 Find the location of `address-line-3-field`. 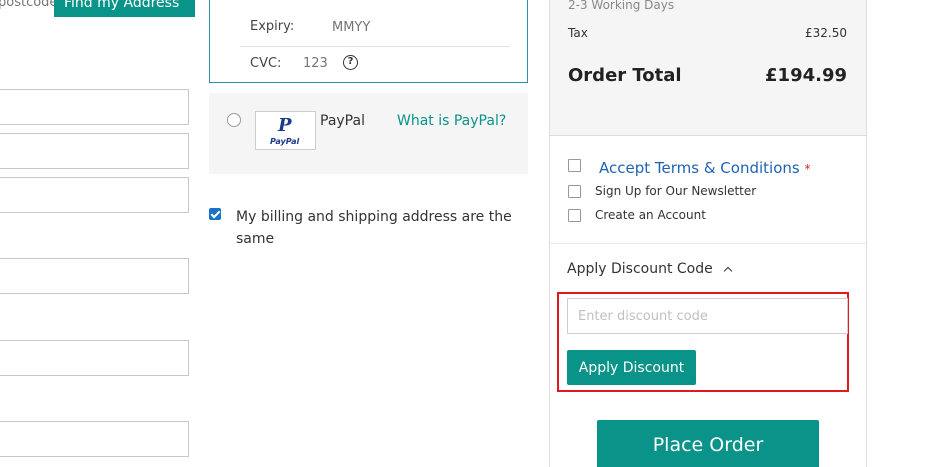

address-line-3-field is located at coordinates (94, 195).